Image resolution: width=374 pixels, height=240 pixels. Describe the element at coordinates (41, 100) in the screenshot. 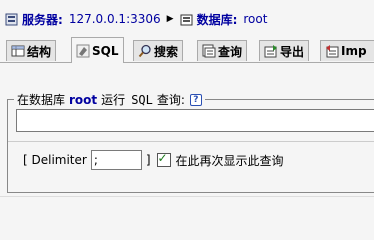

I see `legend-prefix: 在数据库` at that location.